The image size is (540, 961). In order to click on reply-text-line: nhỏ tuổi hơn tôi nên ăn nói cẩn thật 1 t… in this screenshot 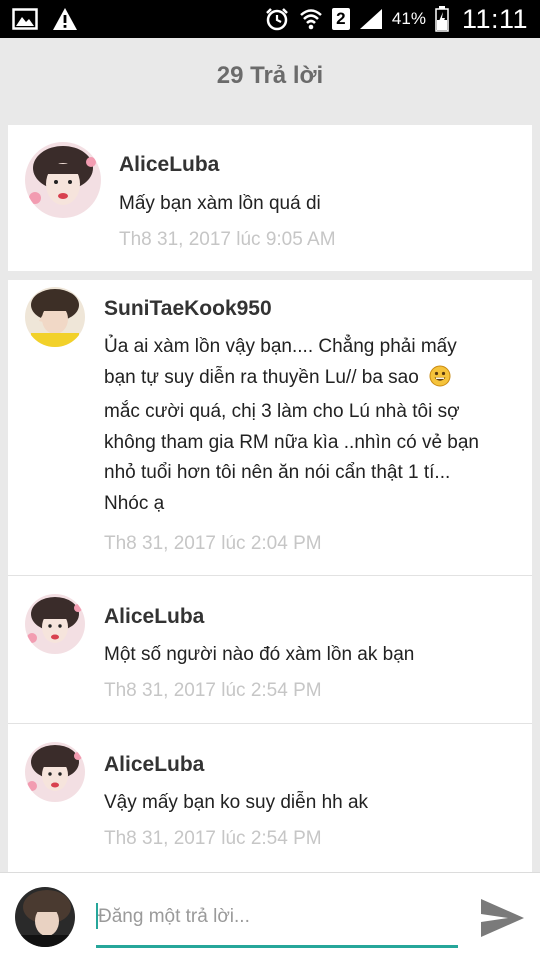, I will do `click(277, 472)`.